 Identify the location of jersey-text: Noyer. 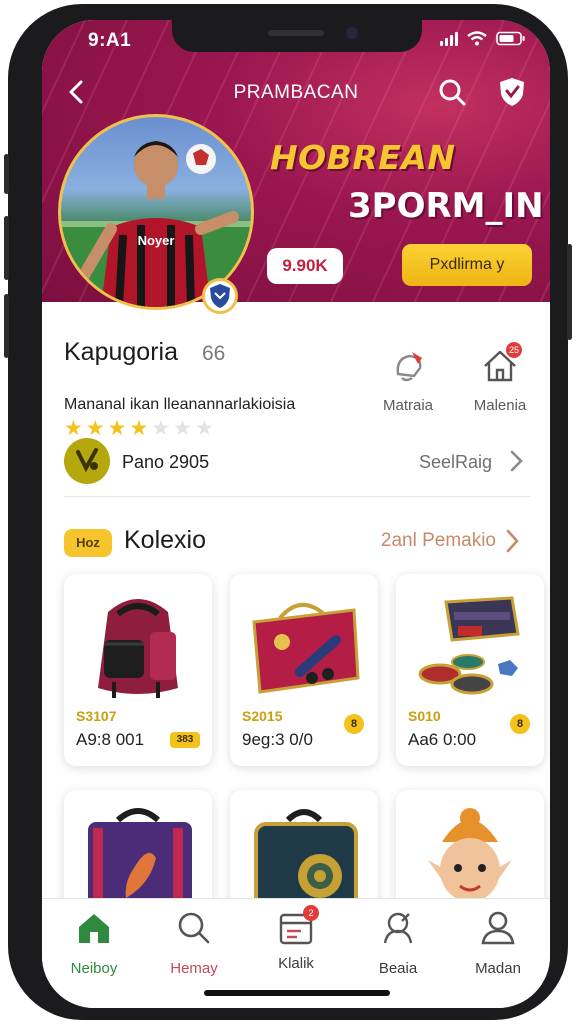
(156, 240).